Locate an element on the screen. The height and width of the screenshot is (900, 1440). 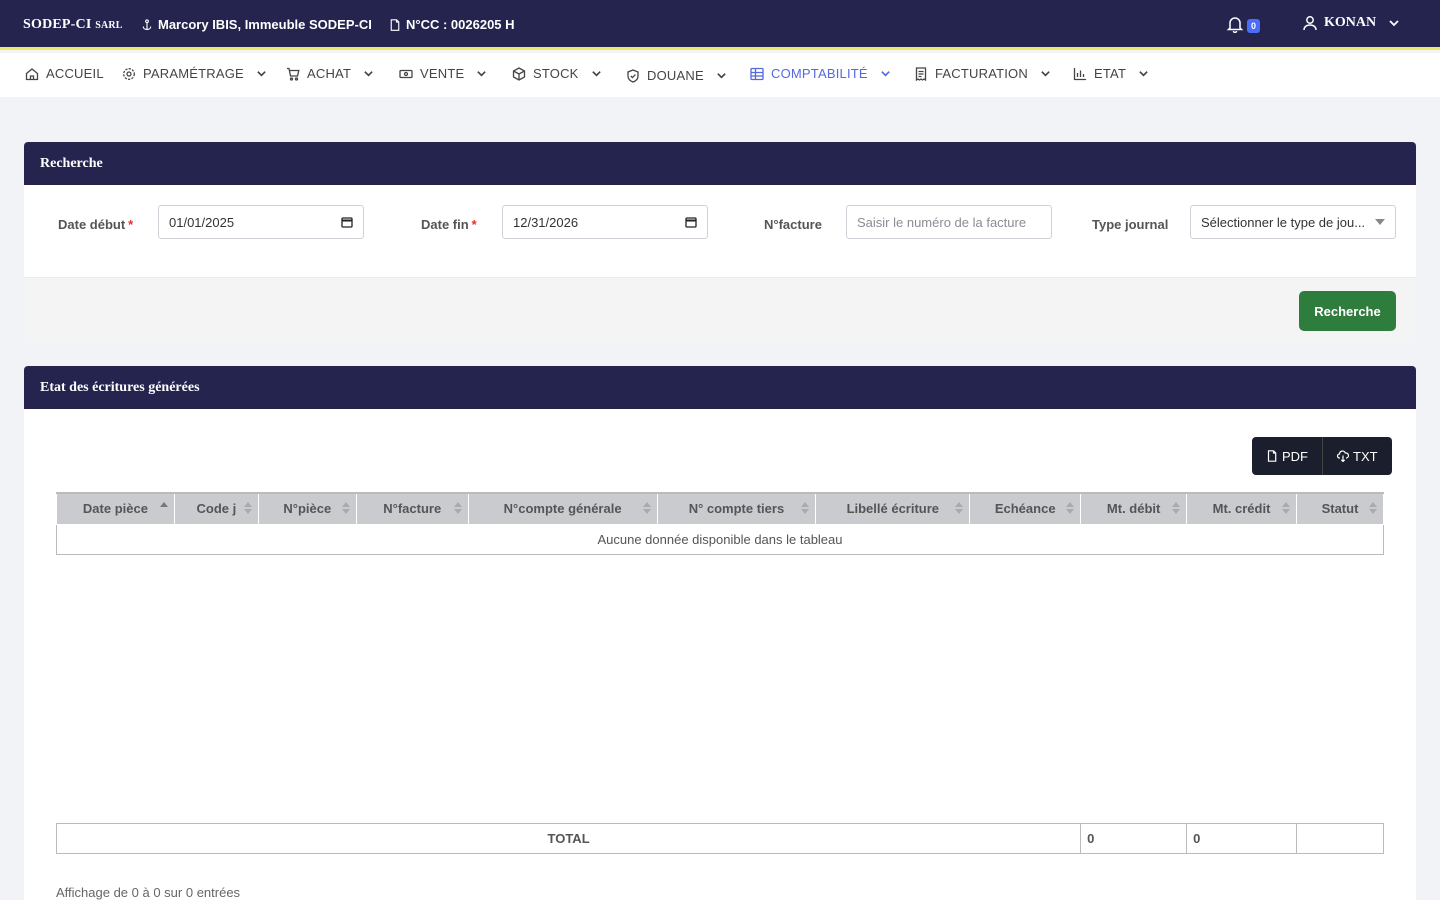
grid-icon is located at coordinates (757, 73).